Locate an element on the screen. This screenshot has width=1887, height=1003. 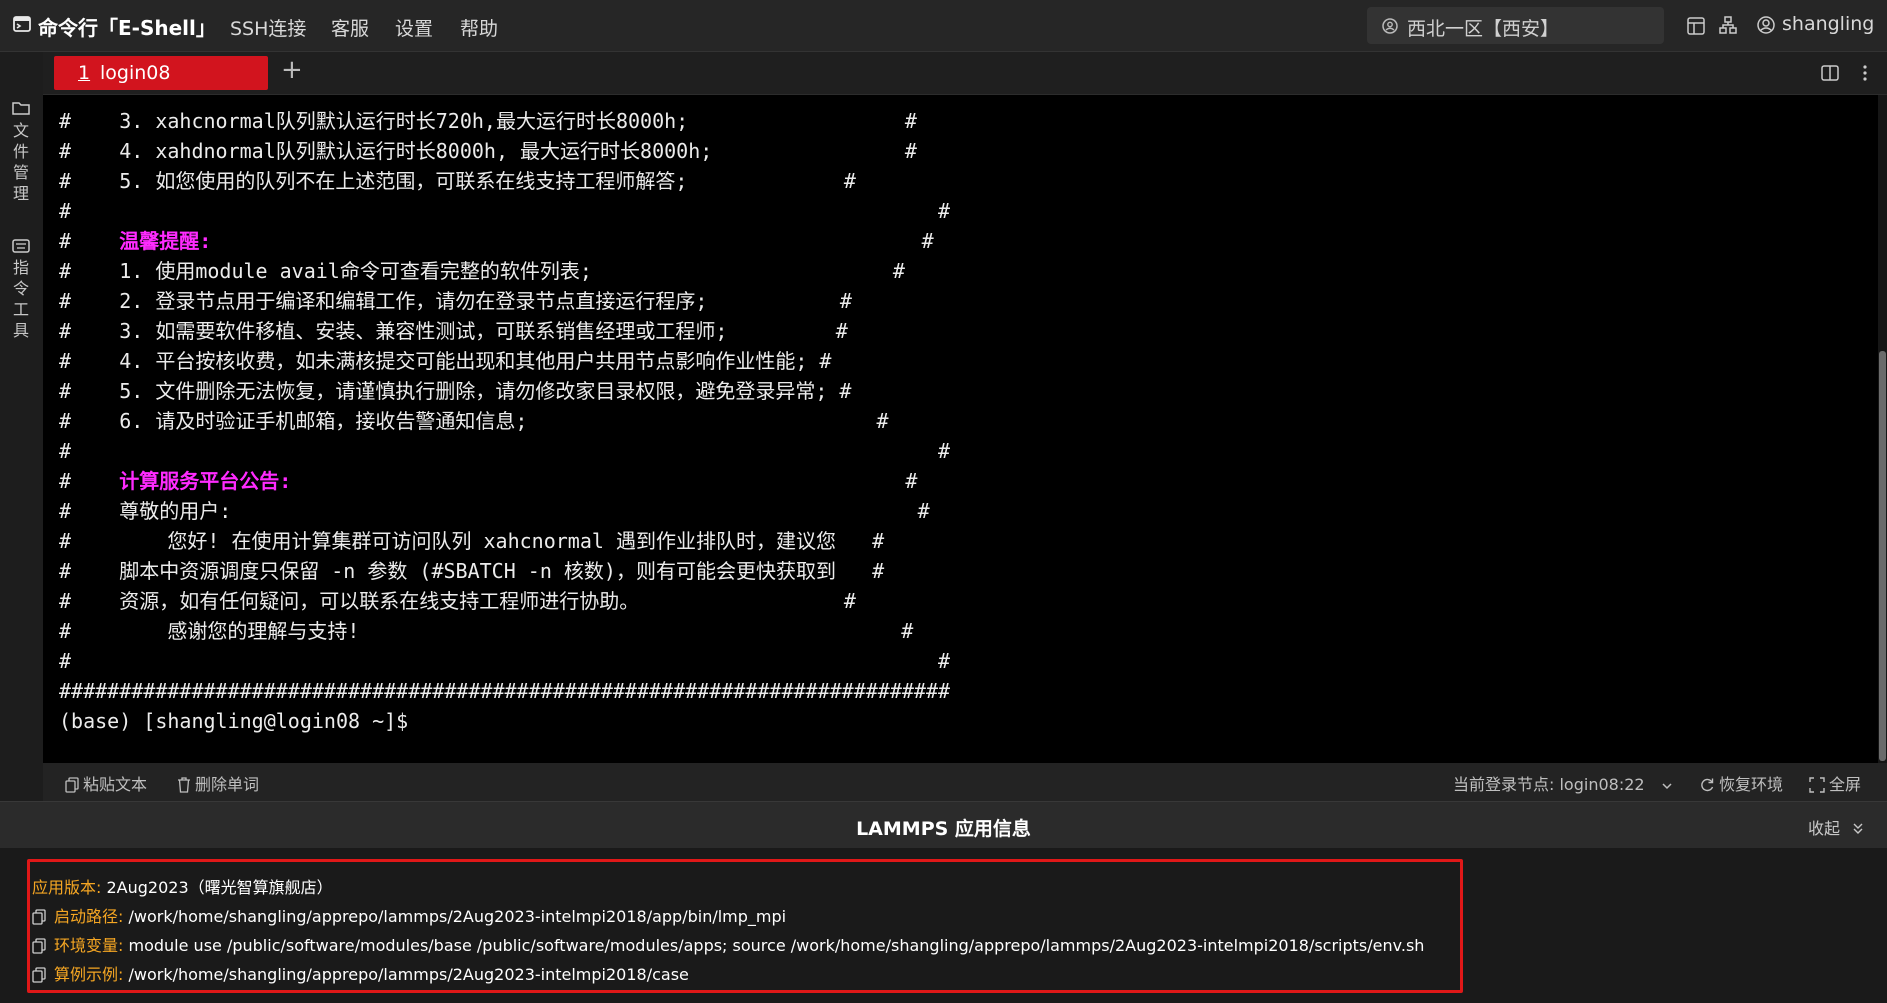
user-name: shangling is located at coordinates (1828, 24).